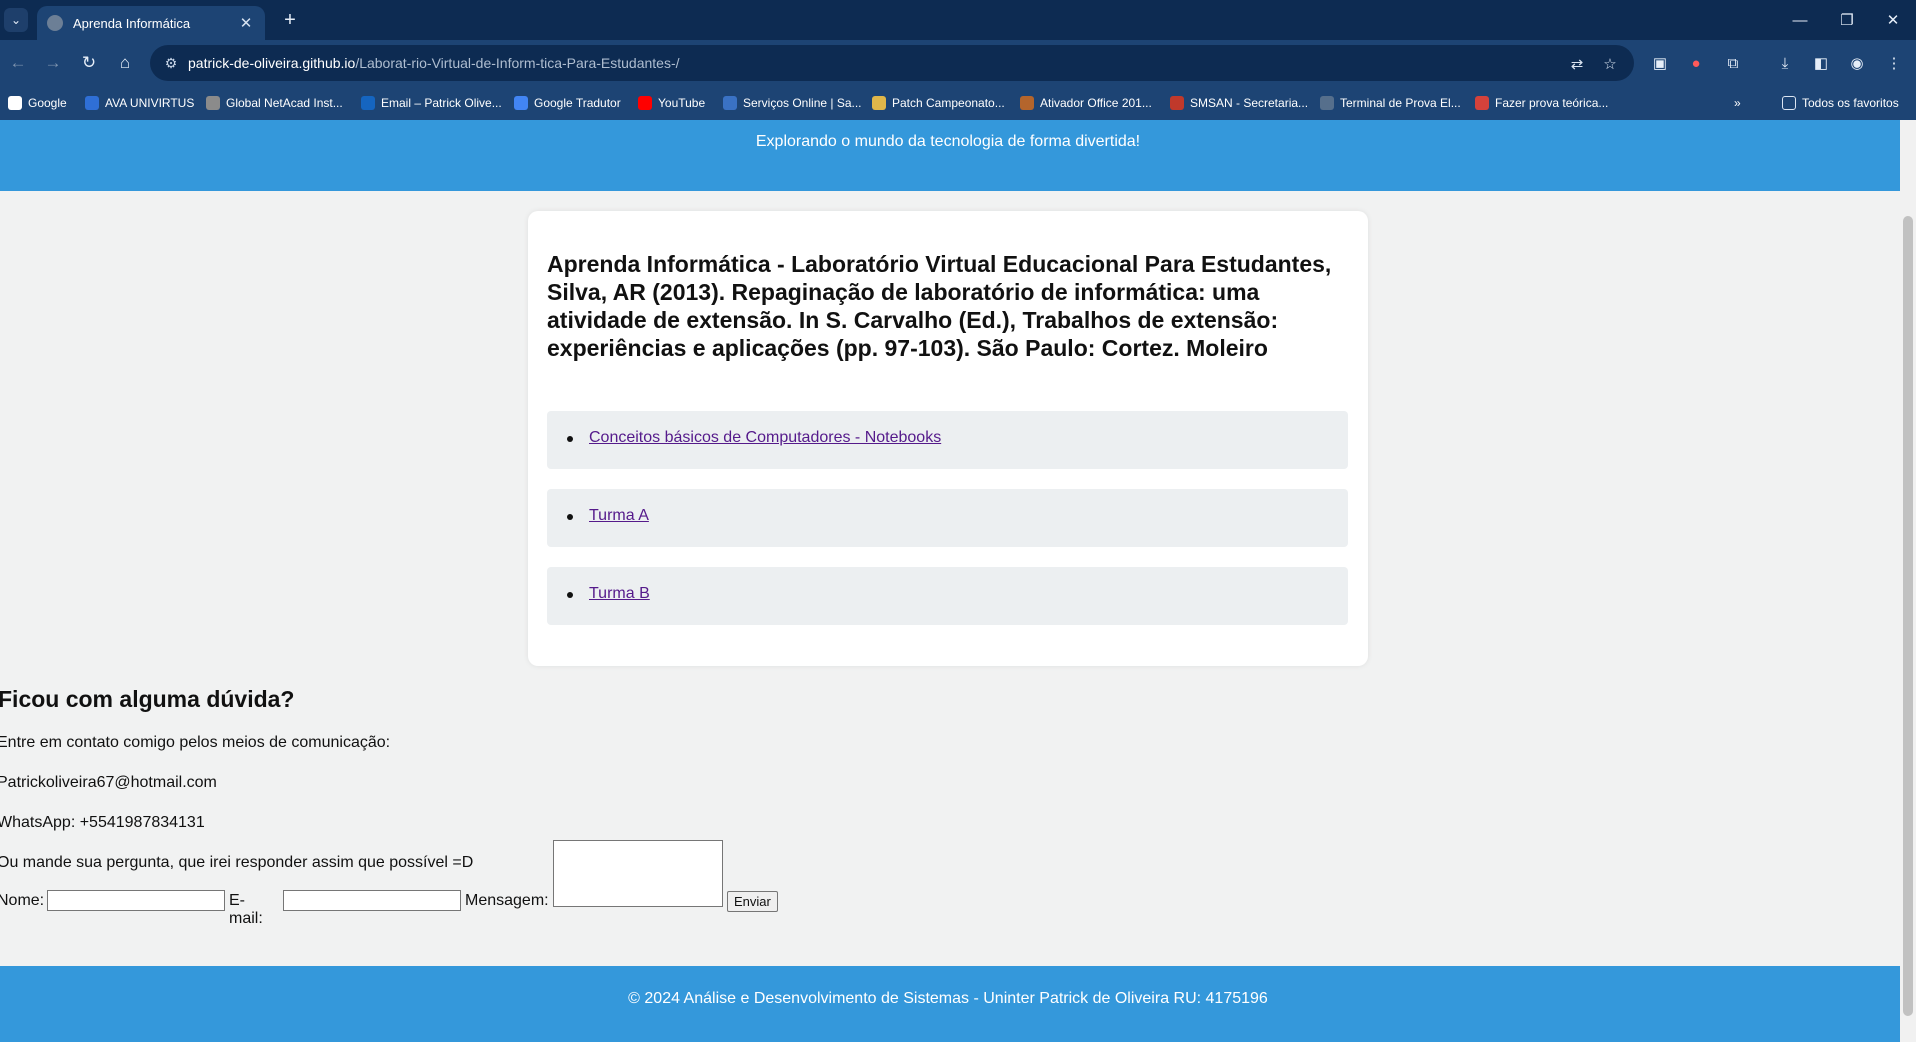 The image size is (1916, 1042). I want to click on bookmark-item: Google, so click(37, 103).